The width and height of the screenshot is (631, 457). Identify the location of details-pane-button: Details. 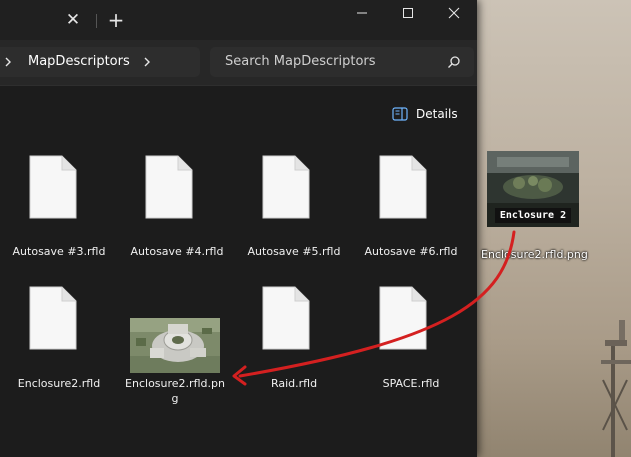
(426, 114).